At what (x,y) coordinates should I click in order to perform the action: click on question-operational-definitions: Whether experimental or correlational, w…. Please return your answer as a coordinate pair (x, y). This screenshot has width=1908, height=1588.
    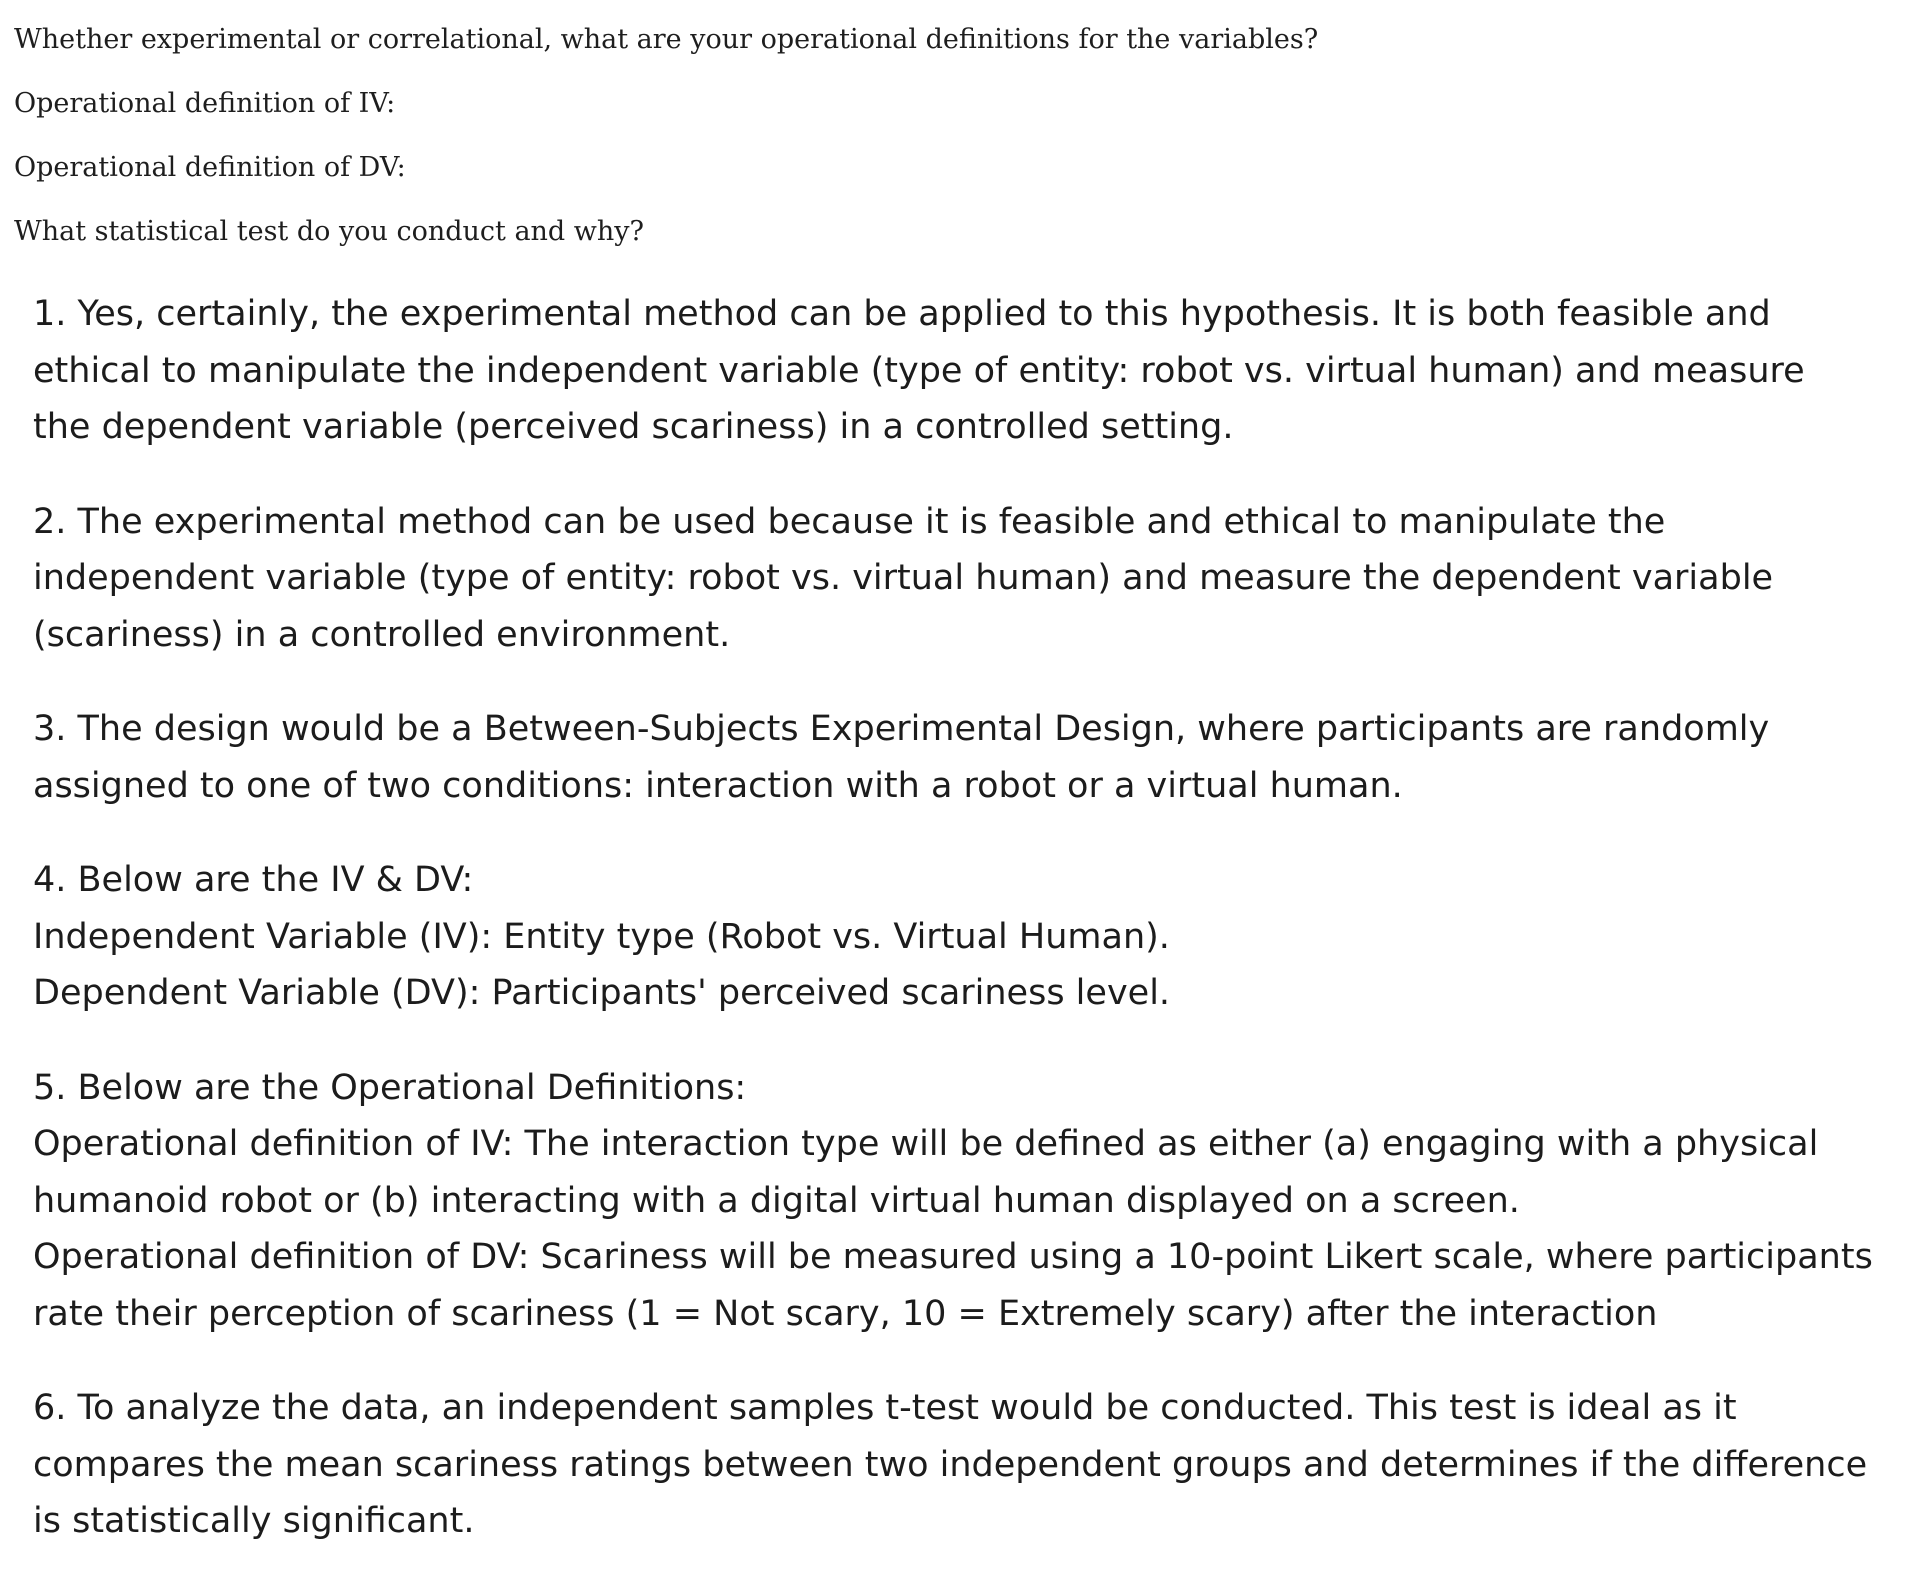
    Looking at the image, I should click on (666, 39).